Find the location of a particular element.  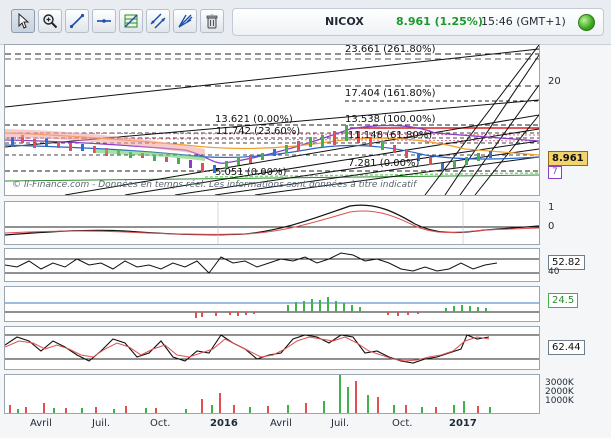

fan-tool-button is located at coordinates (185, 21).